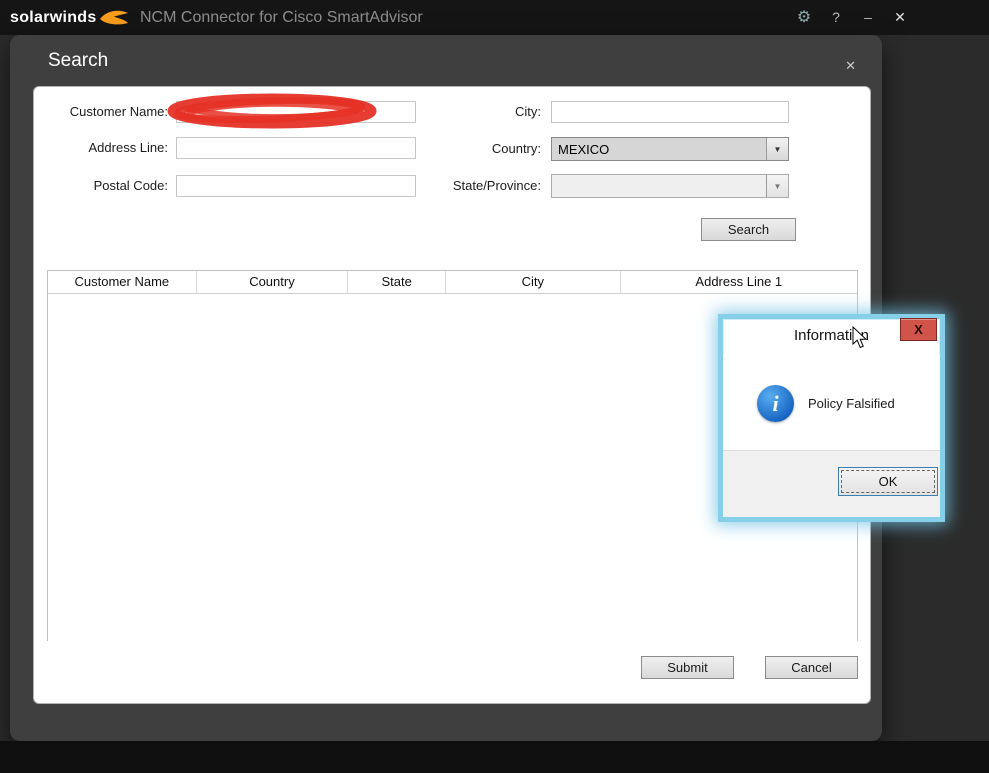 The width and height of the screenshot is (989, 773). What do you see at coordinates (670, 112) in the screenshot?
I see `city-input` at bounding box center [670, 112].